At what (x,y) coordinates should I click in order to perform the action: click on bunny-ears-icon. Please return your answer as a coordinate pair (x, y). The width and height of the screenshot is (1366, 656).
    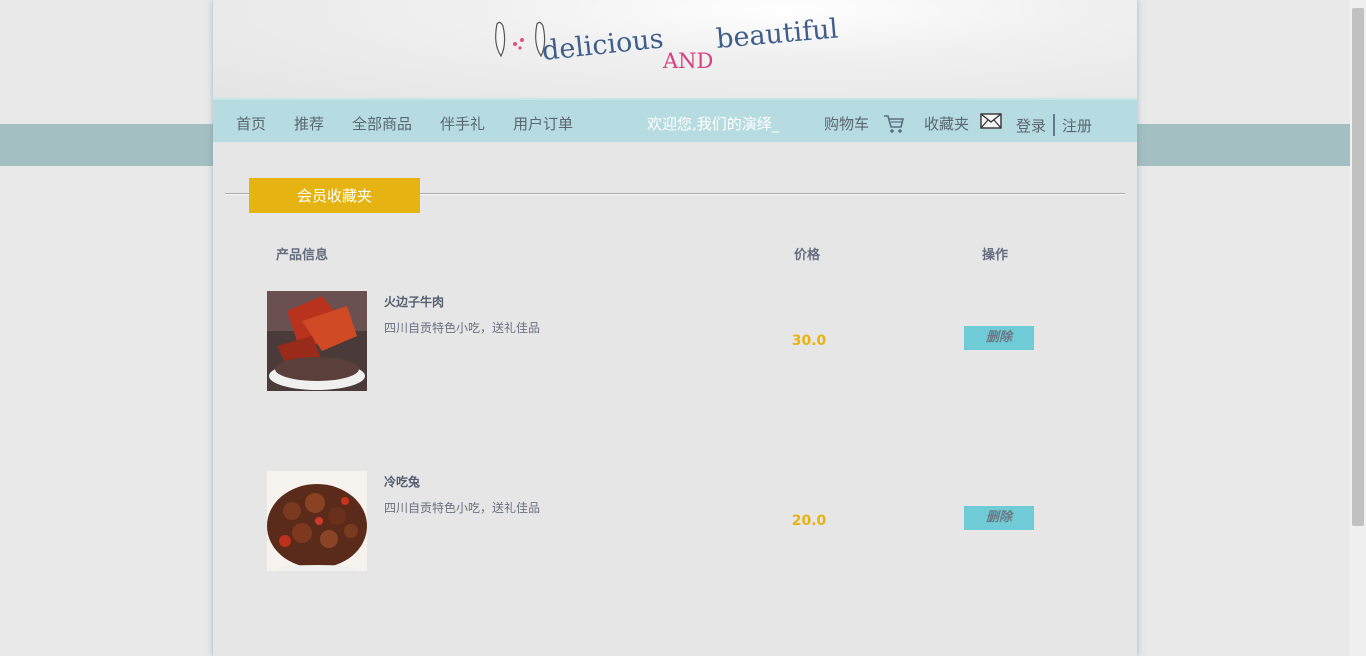
    Looking at the image, I should click on (520, 39).